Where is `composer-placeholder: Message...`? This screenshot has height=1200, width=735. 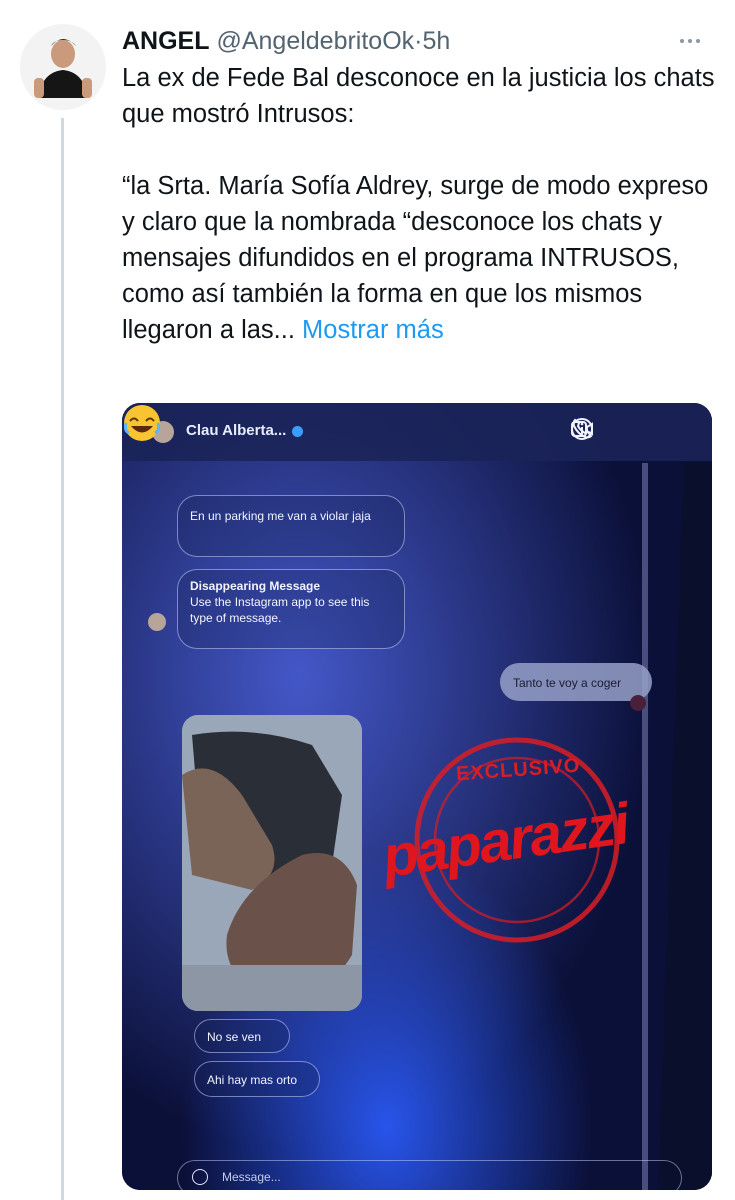
composer-placeholder: Message... is located at coordinates (251, 1177).